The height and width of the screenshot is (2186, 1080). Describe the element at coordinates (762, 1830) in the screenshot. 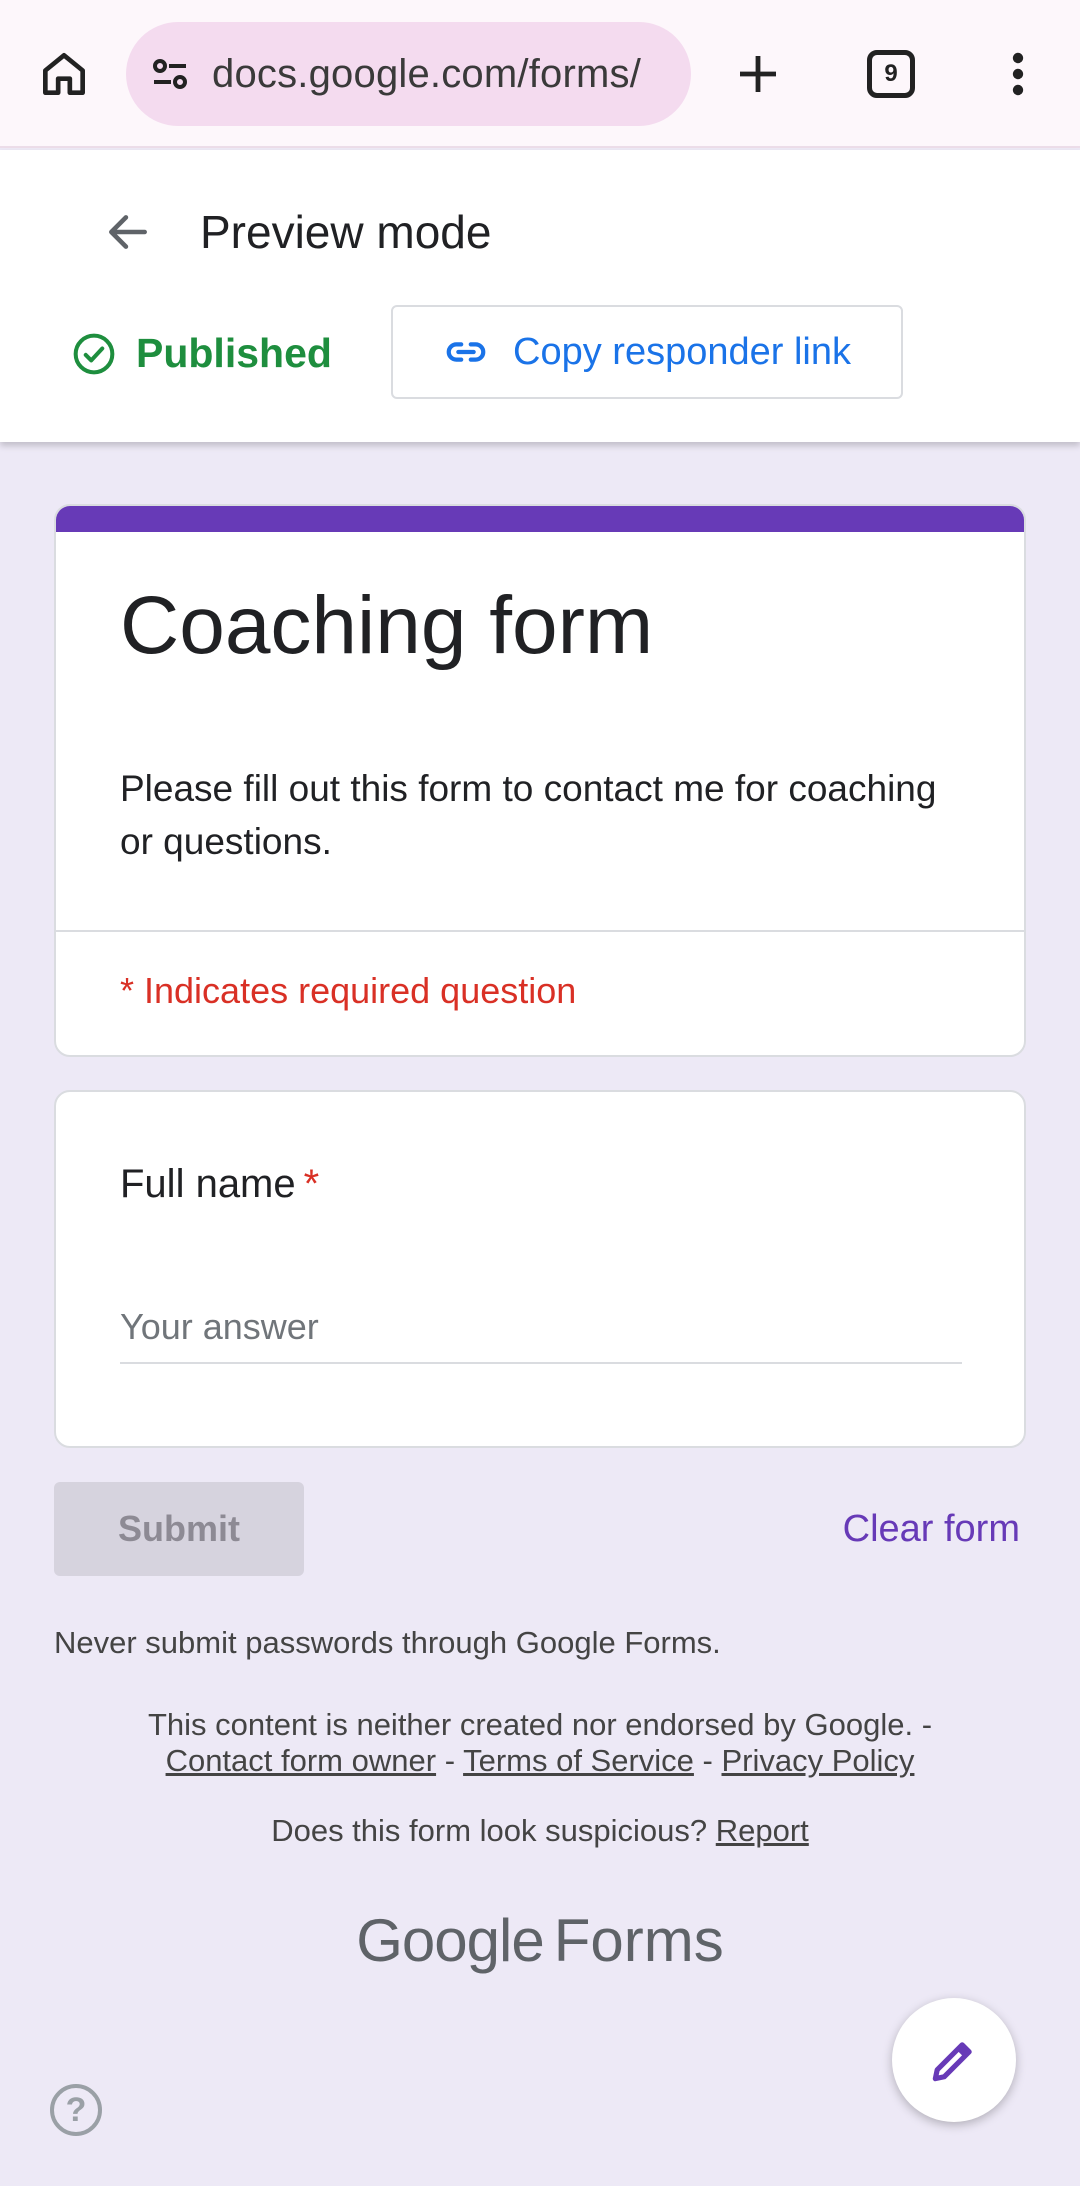

I see `report-link: Report` at that location.